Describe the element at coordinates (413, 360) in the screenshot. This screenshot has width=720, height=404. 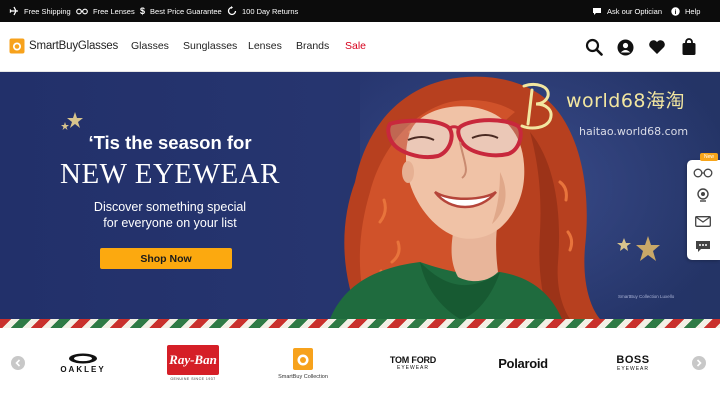
I see `brand-label: TOM FORD` at that location.